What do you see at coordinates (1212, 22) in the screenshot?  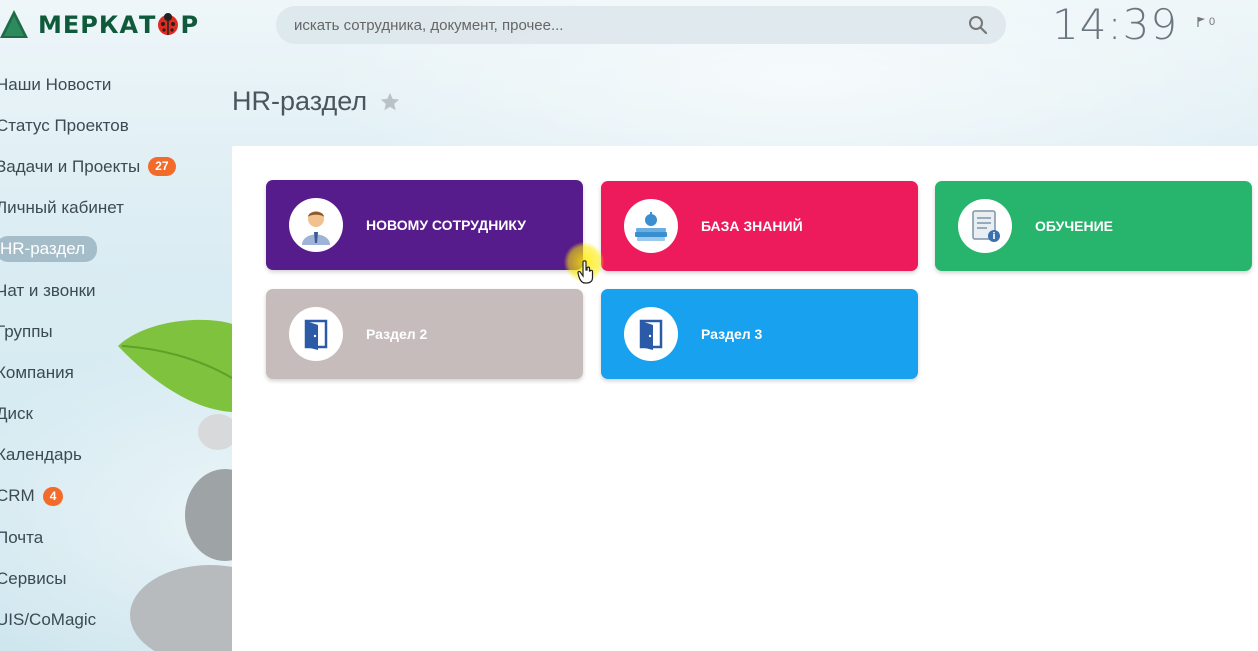 I see `notification-count: 0` at bounding box center [1212, 22].